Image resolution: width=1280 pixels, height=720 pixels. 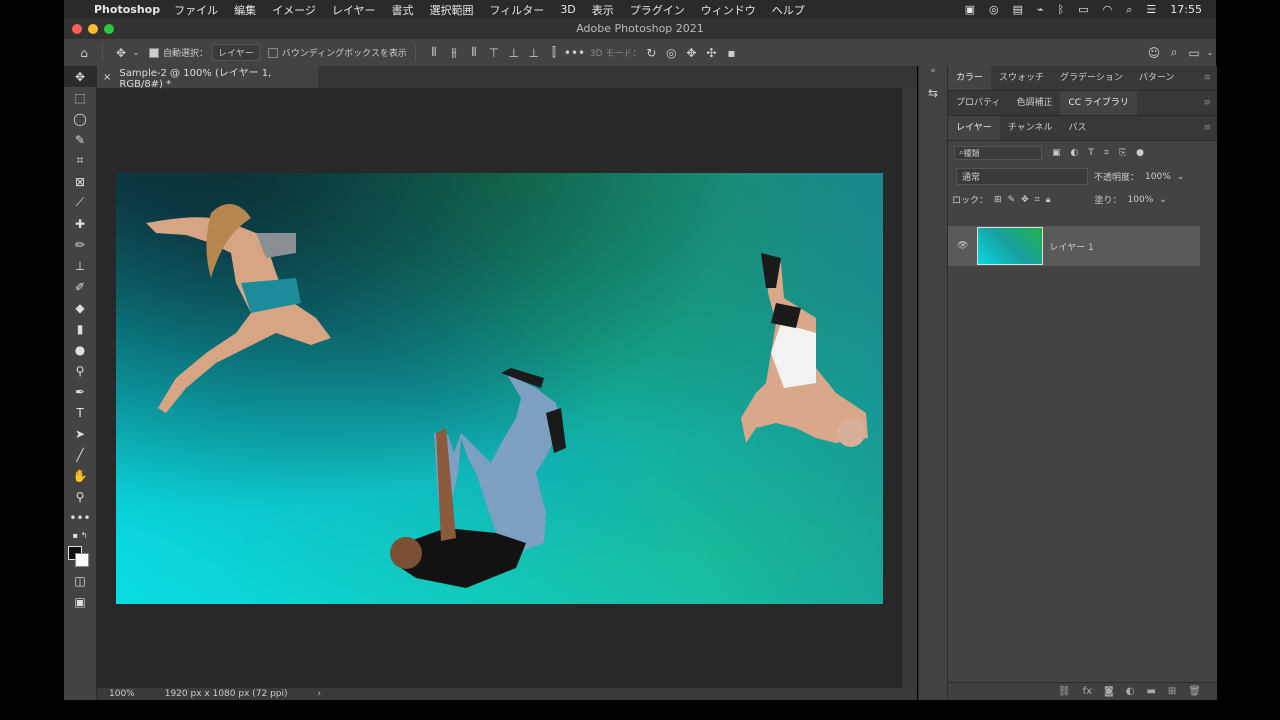 What do you see at coordinates (1108, 9) in the screenshot?
I see `wifi-icon: ◠` at bounding box center [1108, 9].